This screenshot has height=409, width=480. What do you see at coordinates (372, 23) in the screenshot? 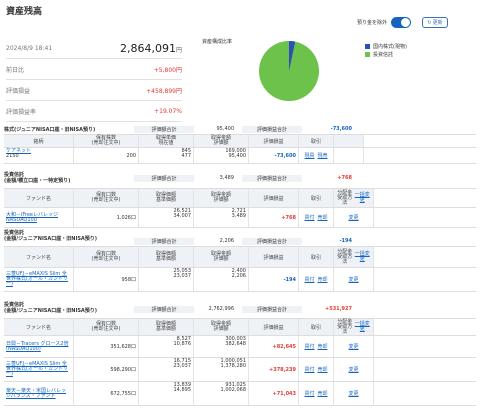
I see `exclude-deposit-label: 預り金を除外` at bounding box center [372, 23].